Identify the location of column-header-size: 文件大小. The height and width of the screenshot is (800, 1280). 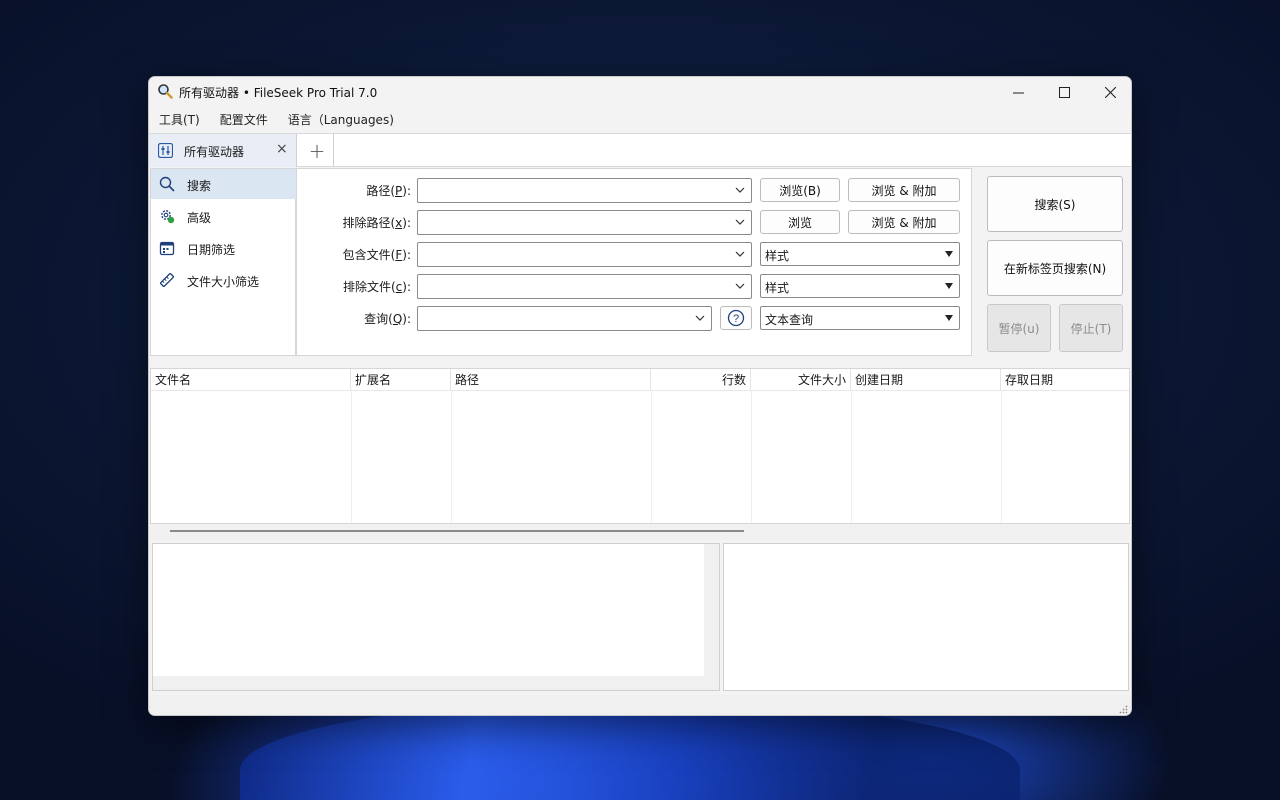
(801, 380).